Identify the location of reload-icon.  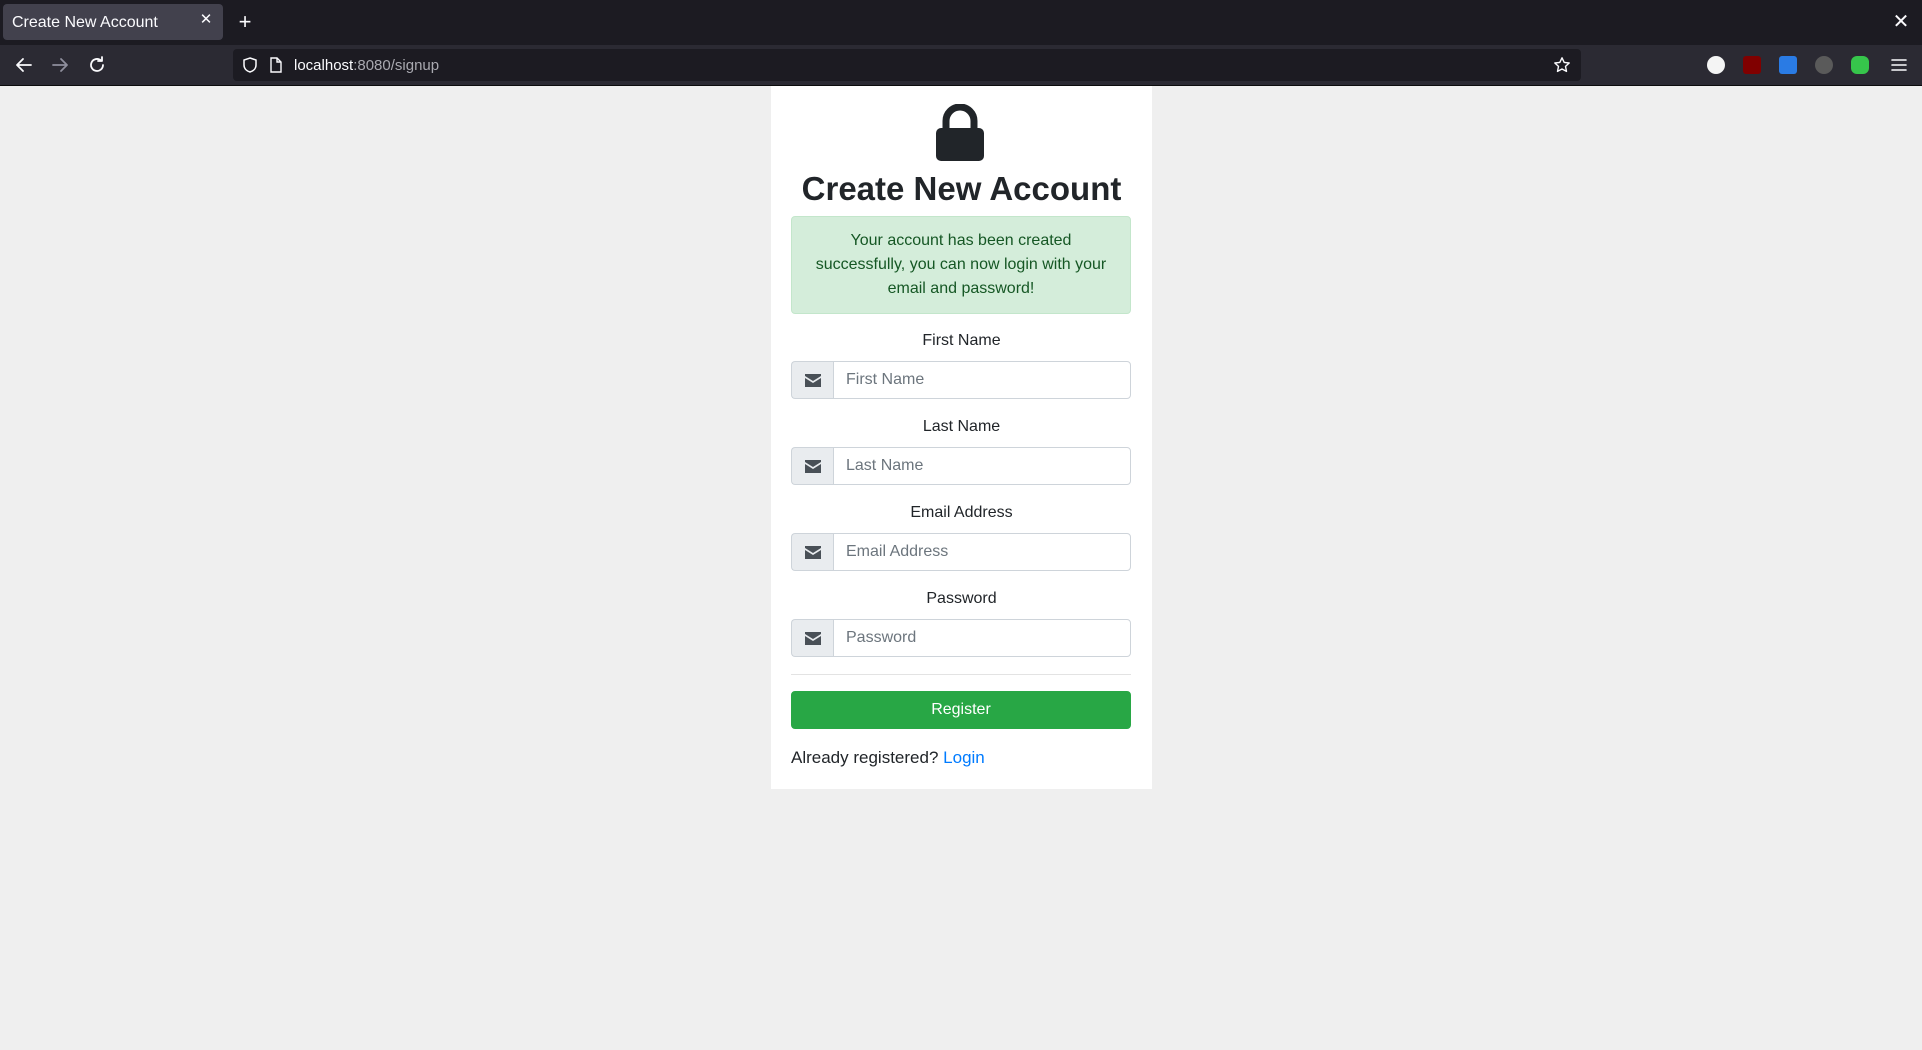
(97, 65).